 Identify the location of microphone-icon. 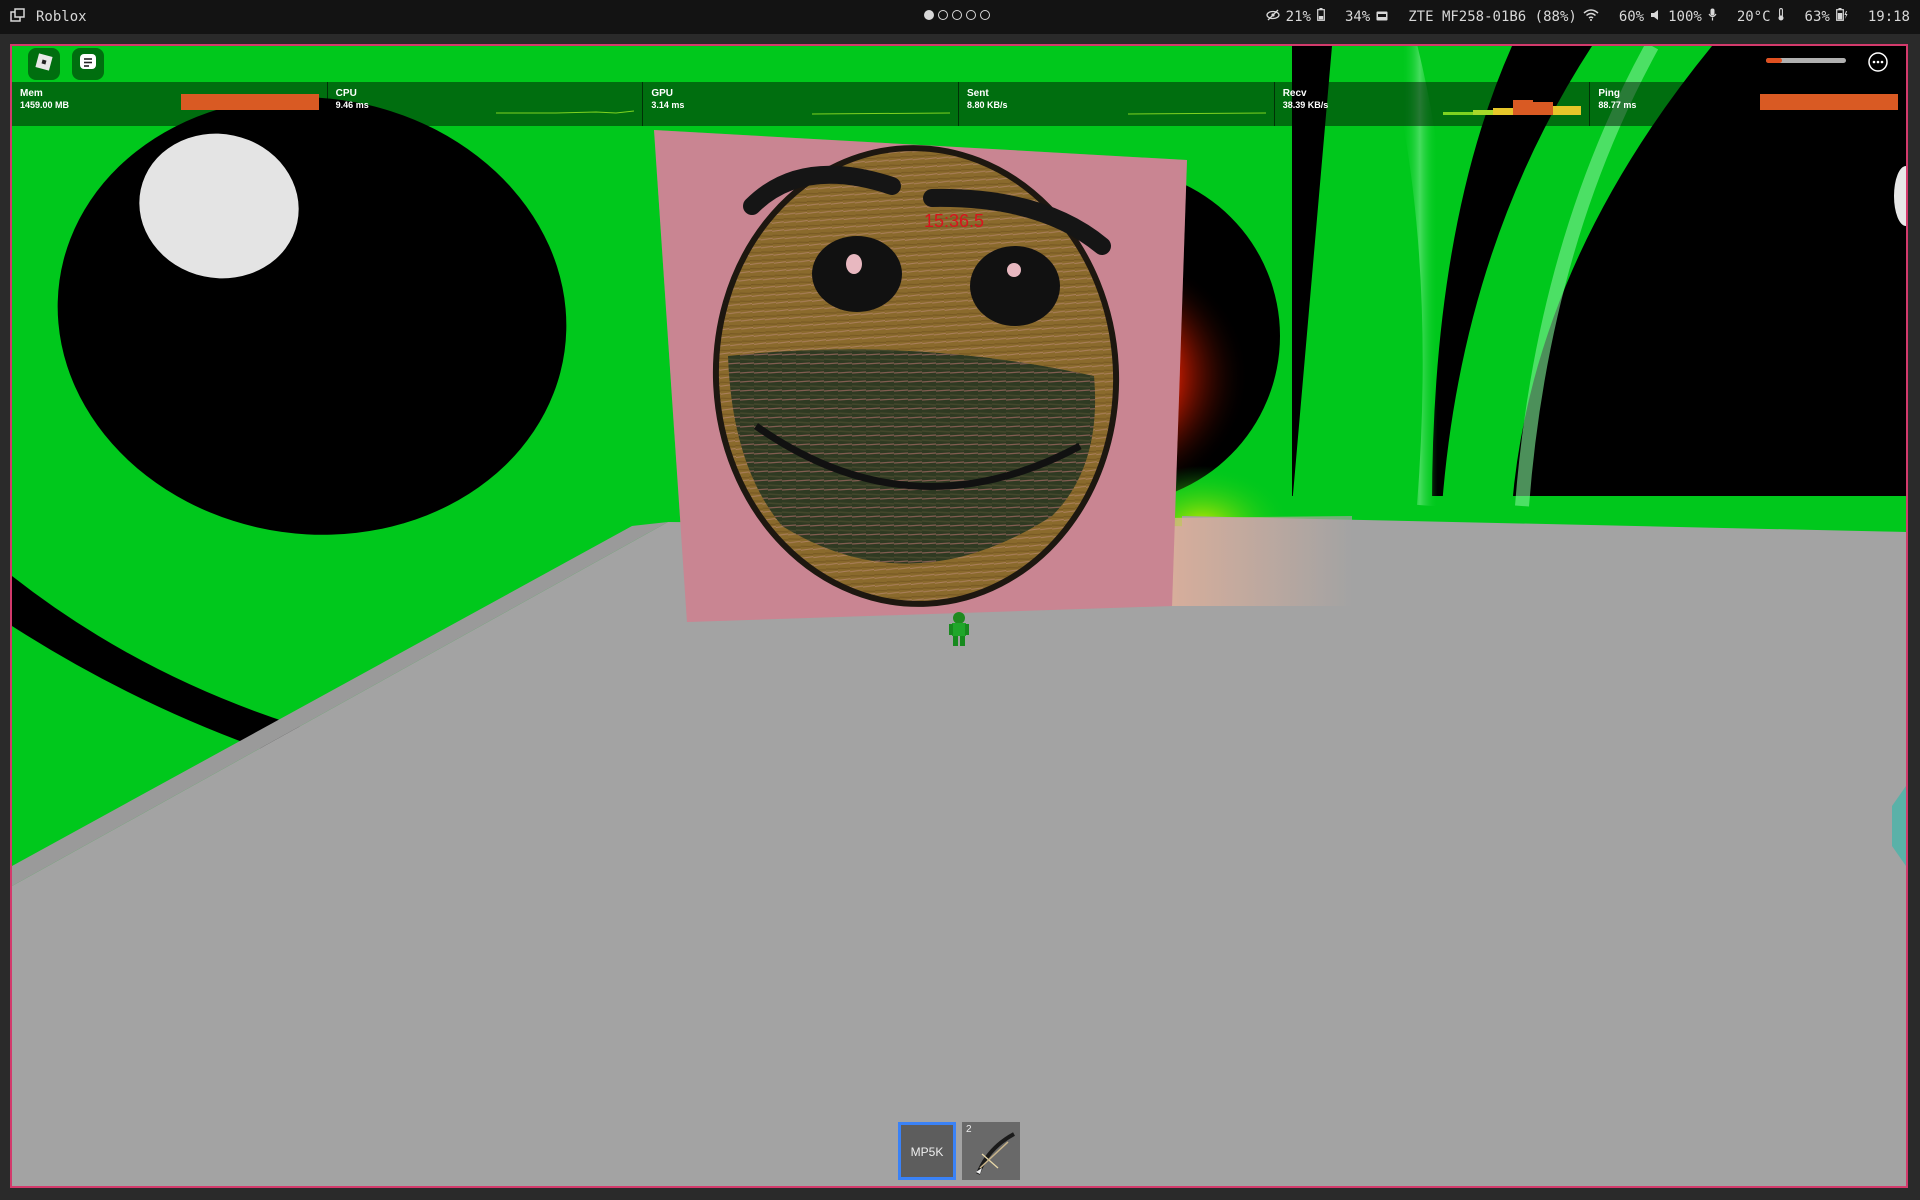
(1712, 16).